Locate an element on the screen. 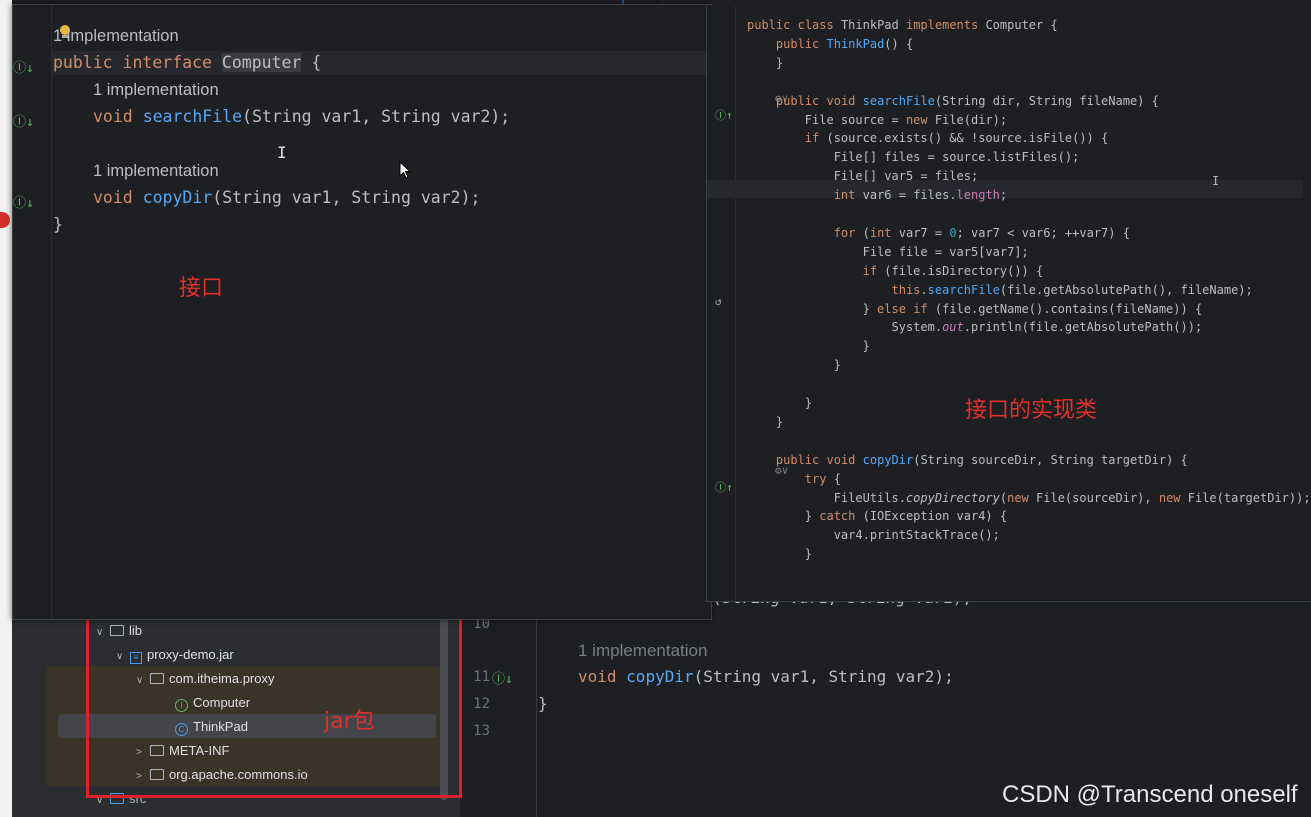  code-line: try { is located at coordinates (822, 478).